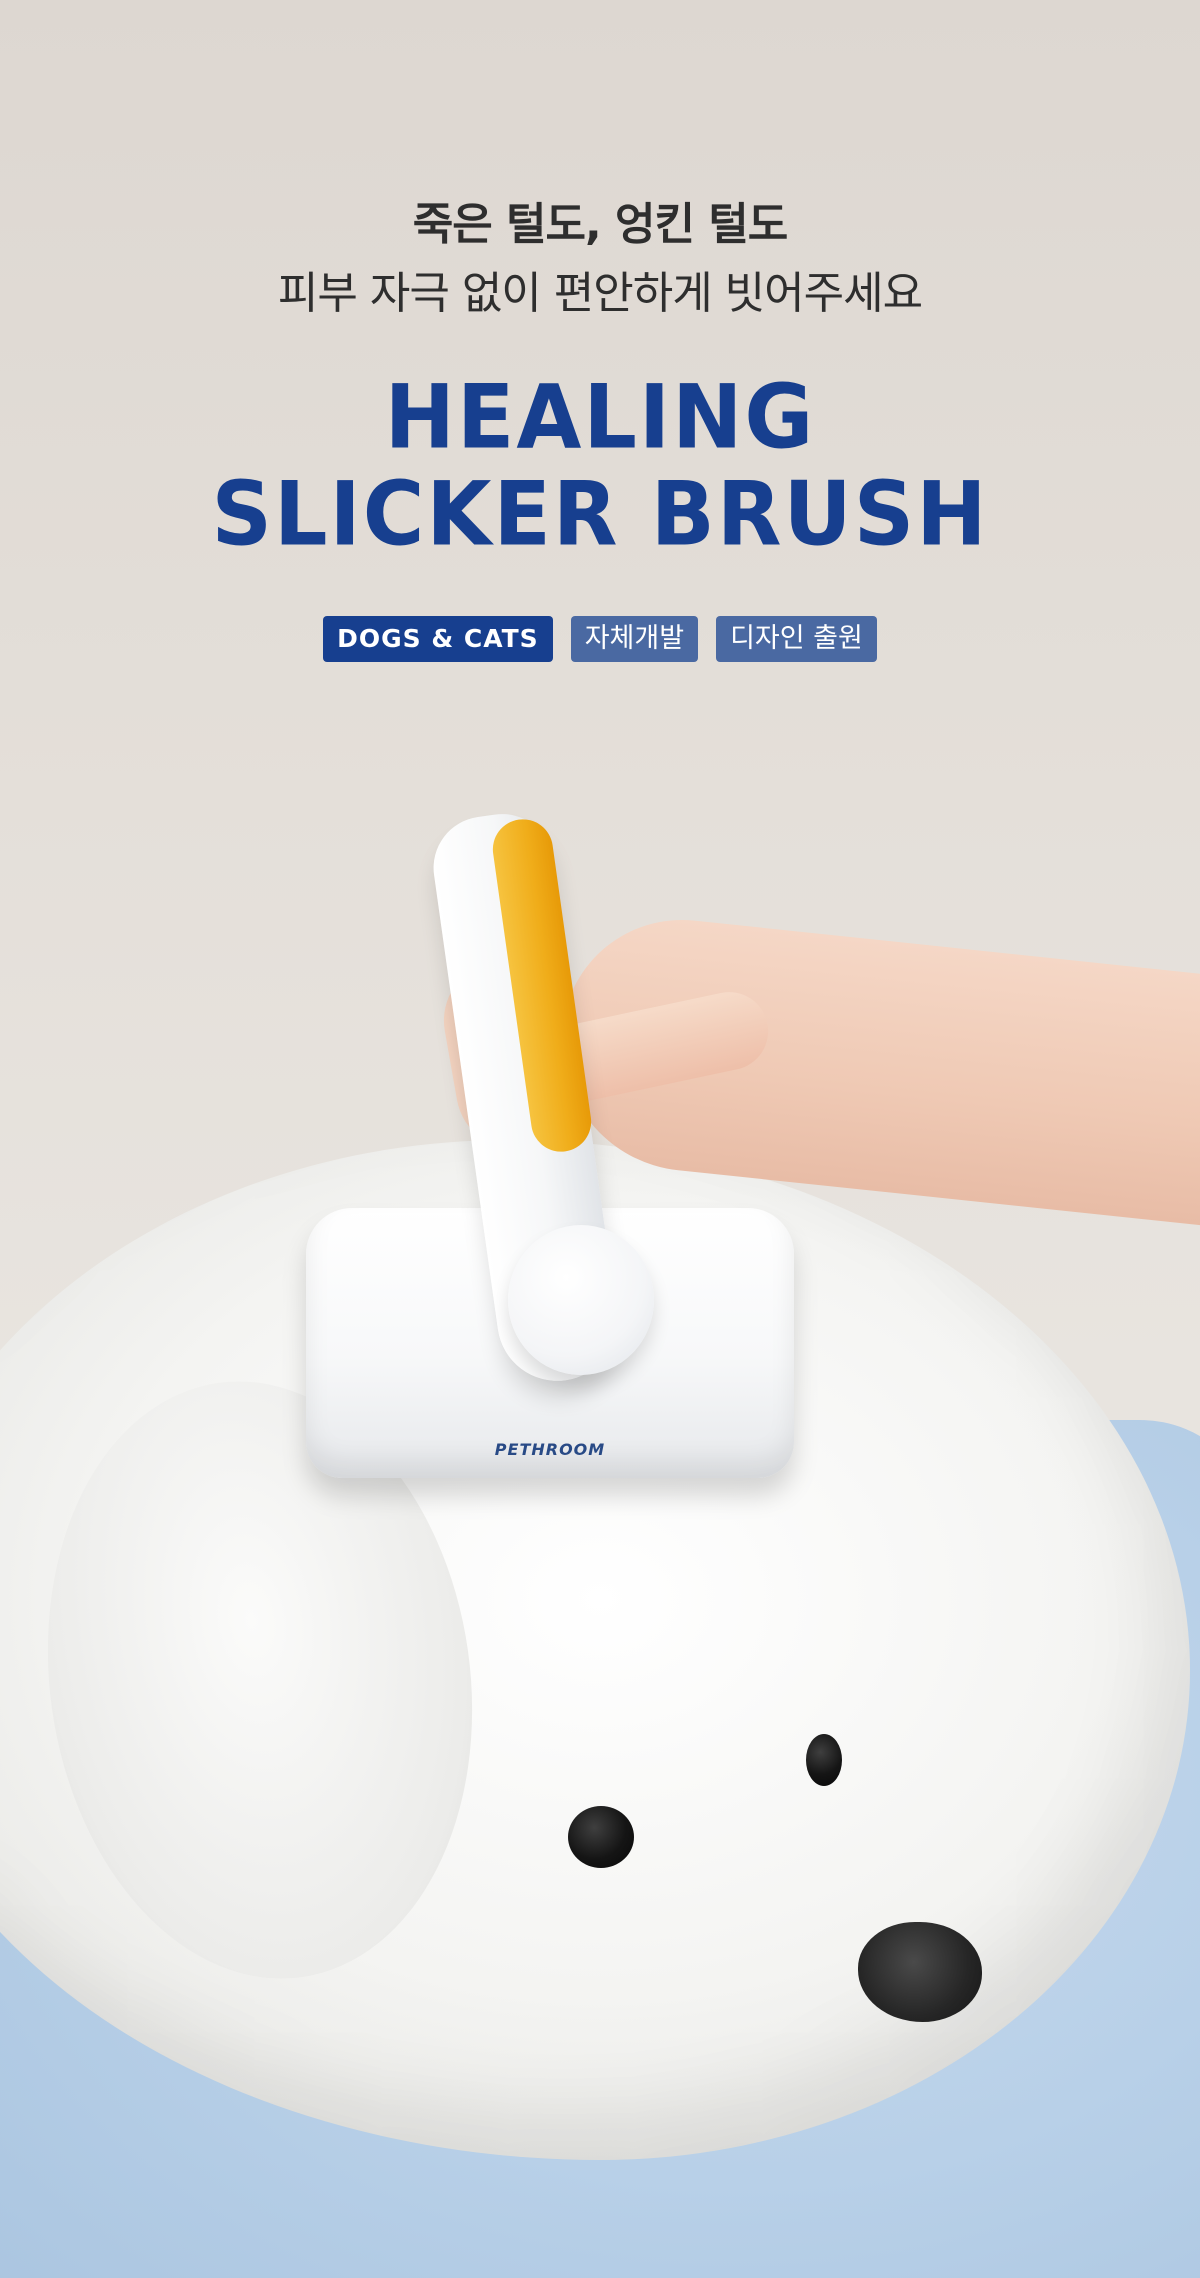 This screenshot has height=2278, width=1200. Describe the element at coordinates (550, 1449) in the screenshot. I see `brush-brand-label: PETHROOM` at that location.